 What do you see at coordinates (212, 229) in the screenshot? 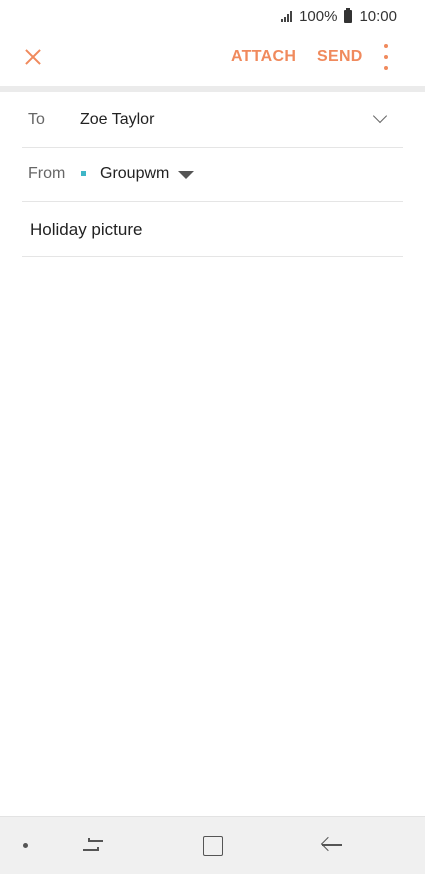
I see `subject-field: Holiday picture` at bounding box center [212, 229].